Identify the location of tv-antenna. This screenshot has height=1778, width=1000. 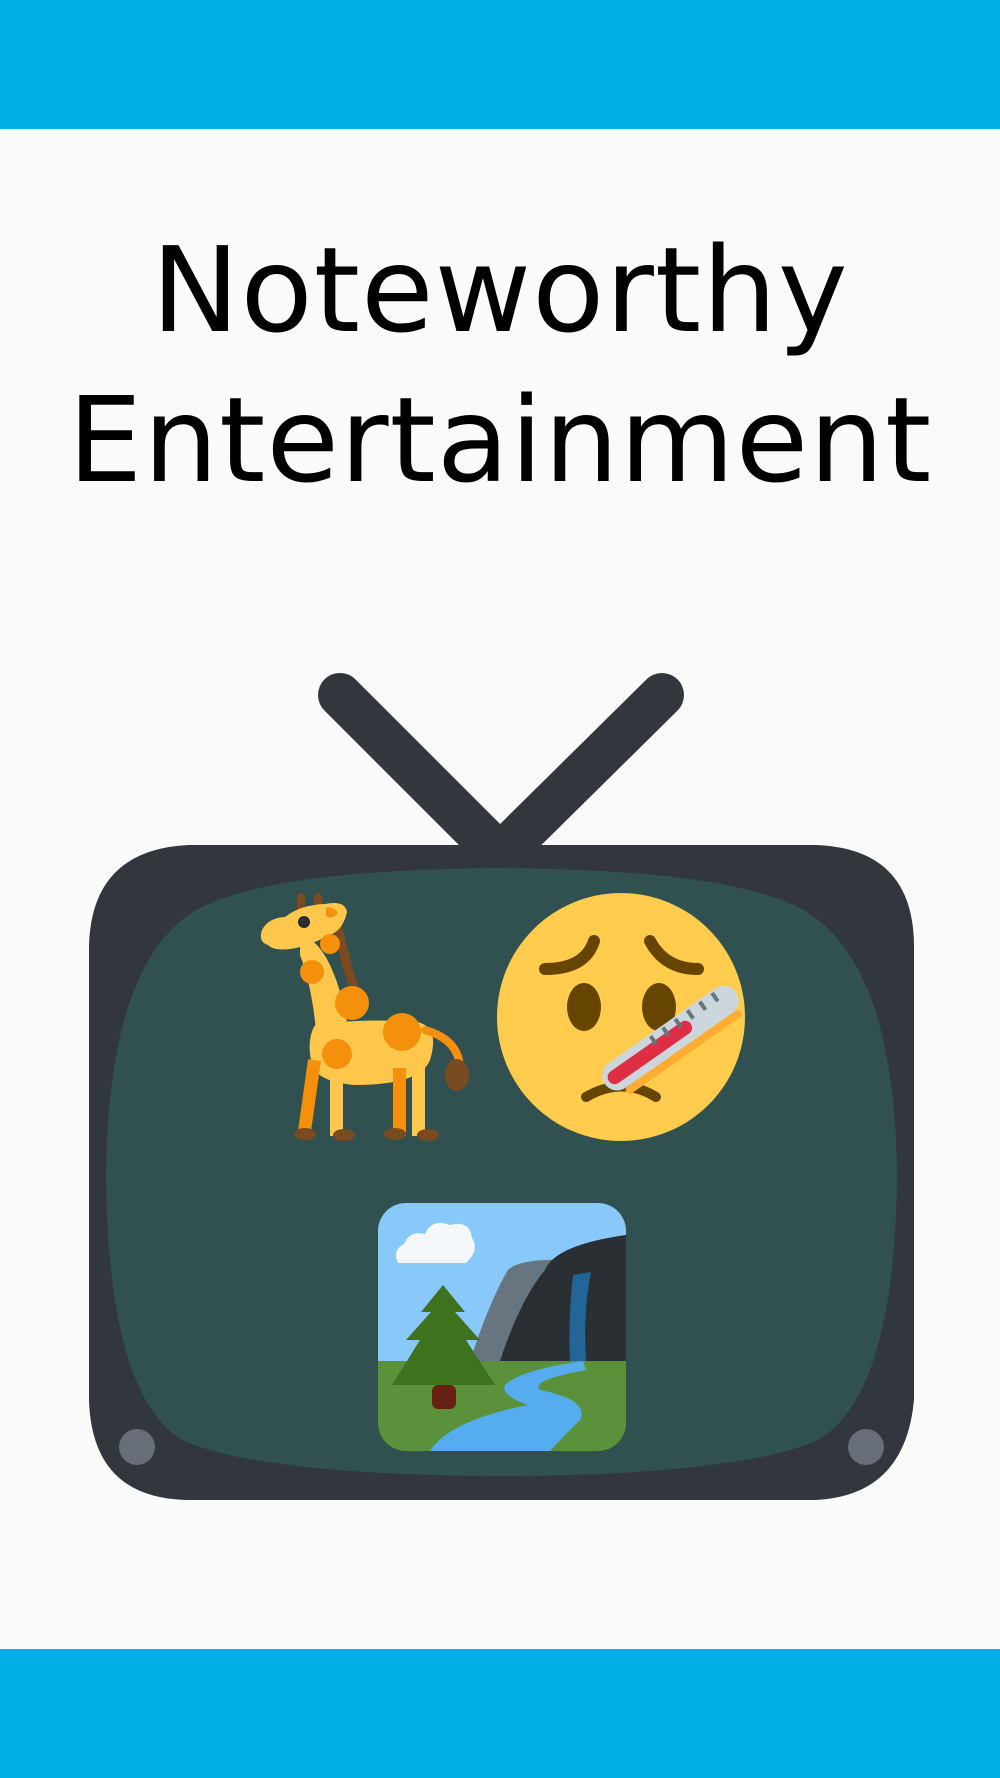
(501, 775).